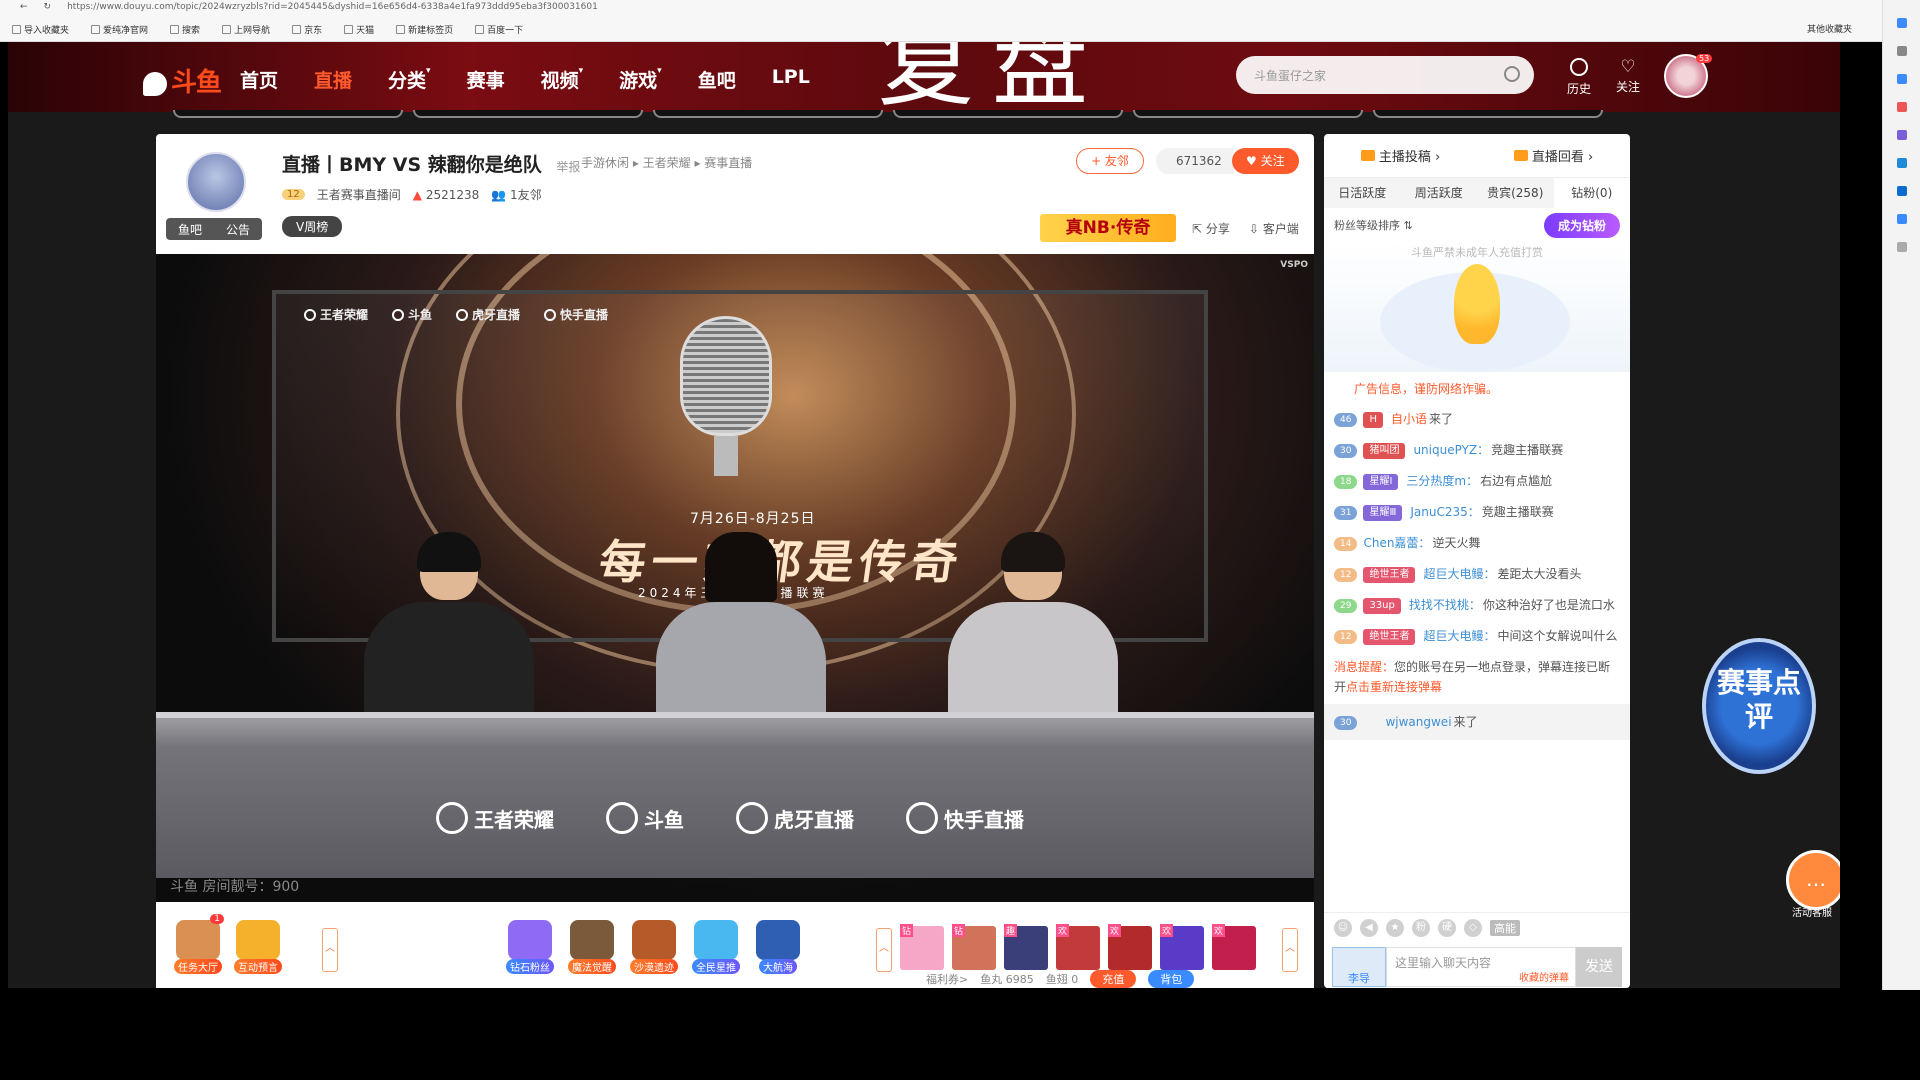 The width and height of the screenshot is (1920, 1080). Describe the element at coordinates (246, 29) in the screenshot. I see `bookmark-item: 上网导航` at that location.